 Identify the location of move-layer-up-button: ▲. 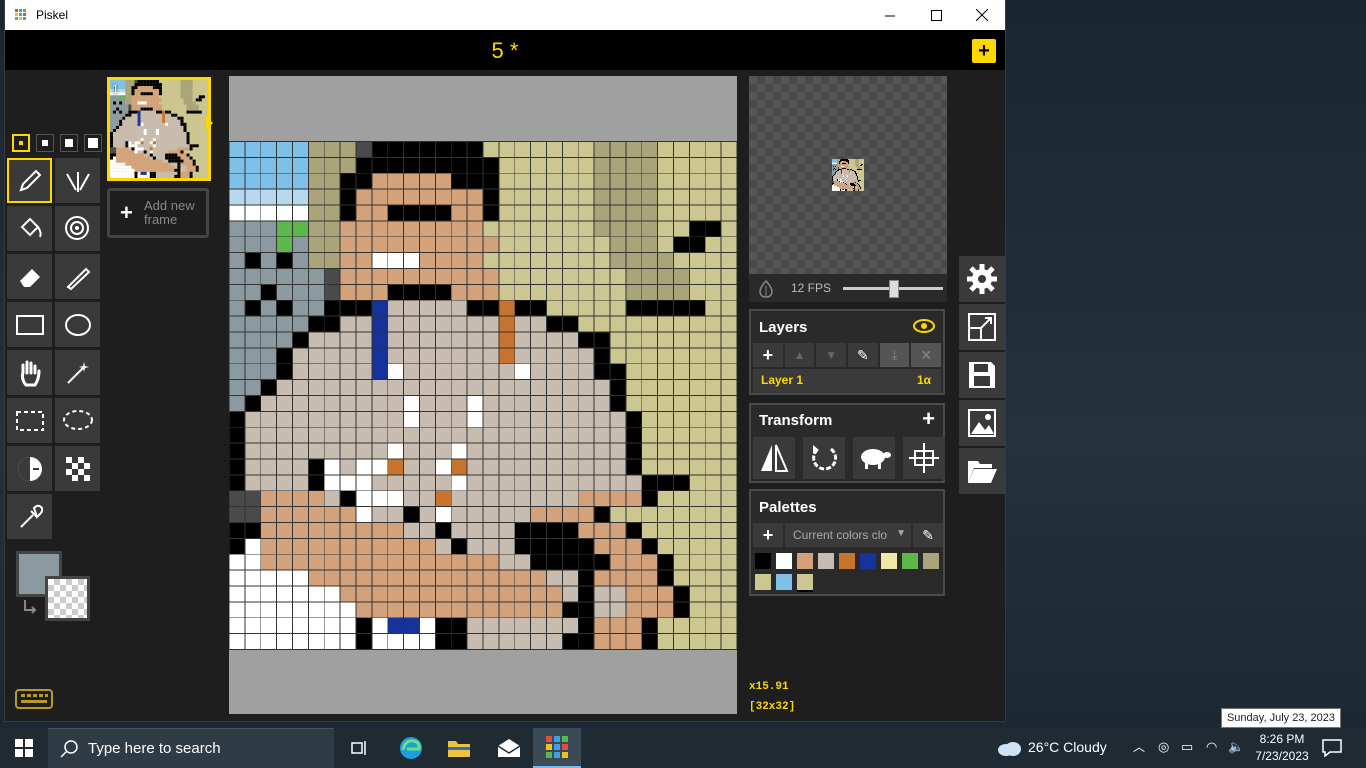
(799, 355).